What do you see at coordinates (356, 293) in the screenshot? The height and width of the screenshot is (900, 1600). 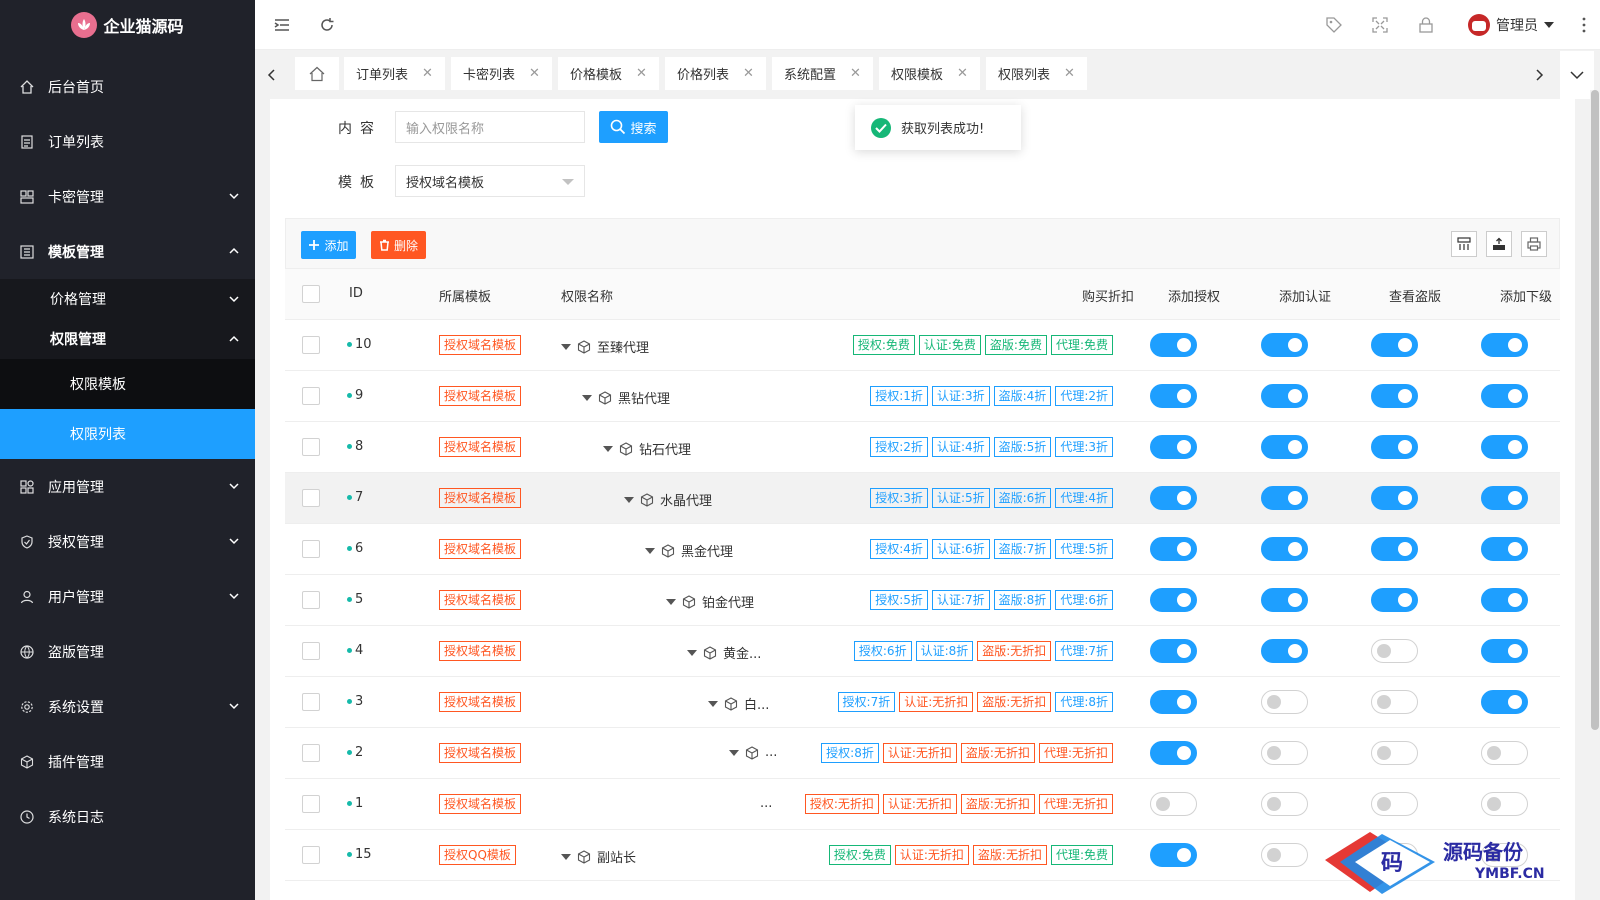 I see `column-header-id: ID` at bounding box center [356, 293].